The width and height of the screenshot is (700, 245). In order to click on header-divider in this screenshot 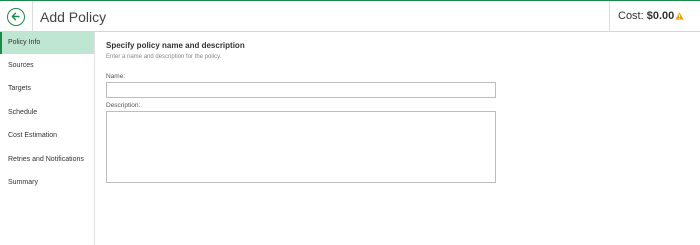, I will do `click(32, 16)`.